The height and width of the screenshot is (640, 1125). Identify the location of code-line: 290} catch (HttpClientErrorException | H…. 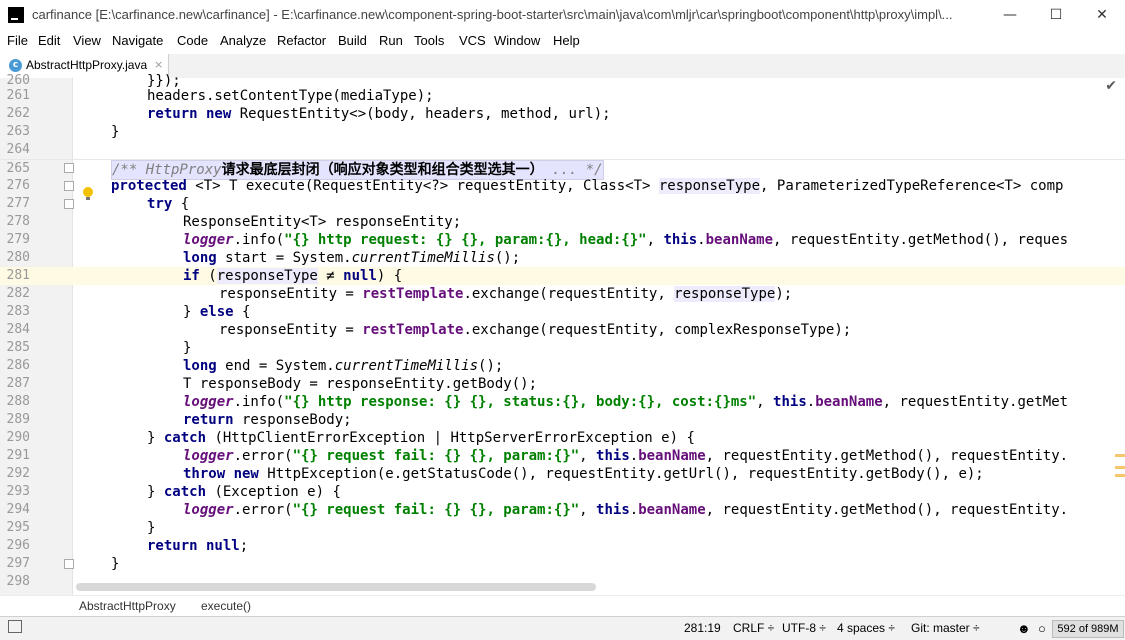
(350, 438).